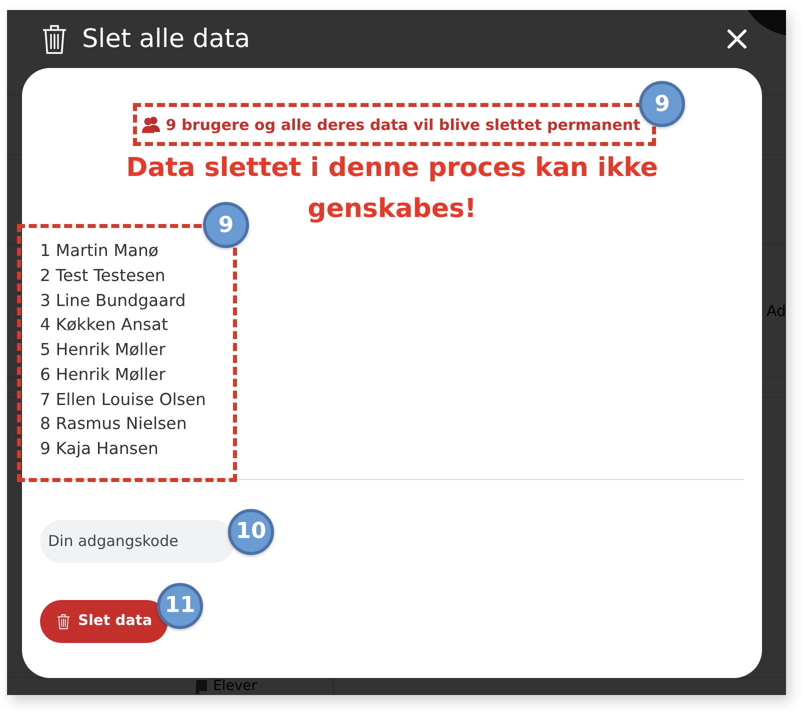 Image resolution: width=804 pixels, height=716 pixels. I want to click on user-list-item: 3 Line Bundgaard, so click(113, 301).